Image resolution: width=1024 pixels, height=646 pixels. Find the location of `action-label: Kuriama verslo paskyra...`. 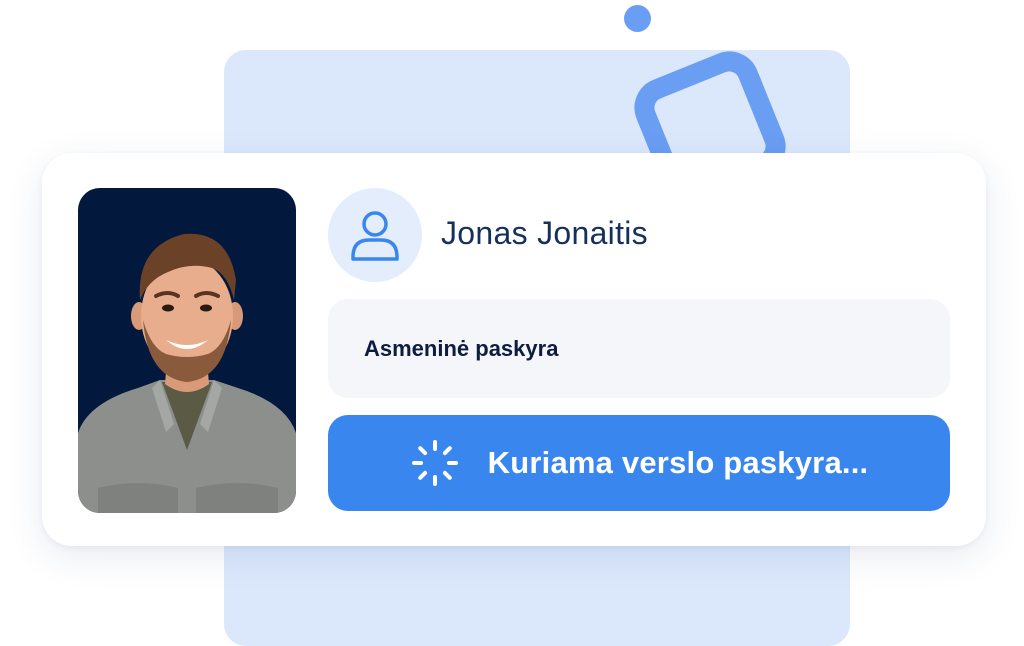

action-label: Kuriama verslo paskyra... is located at coordinates (678, 462).